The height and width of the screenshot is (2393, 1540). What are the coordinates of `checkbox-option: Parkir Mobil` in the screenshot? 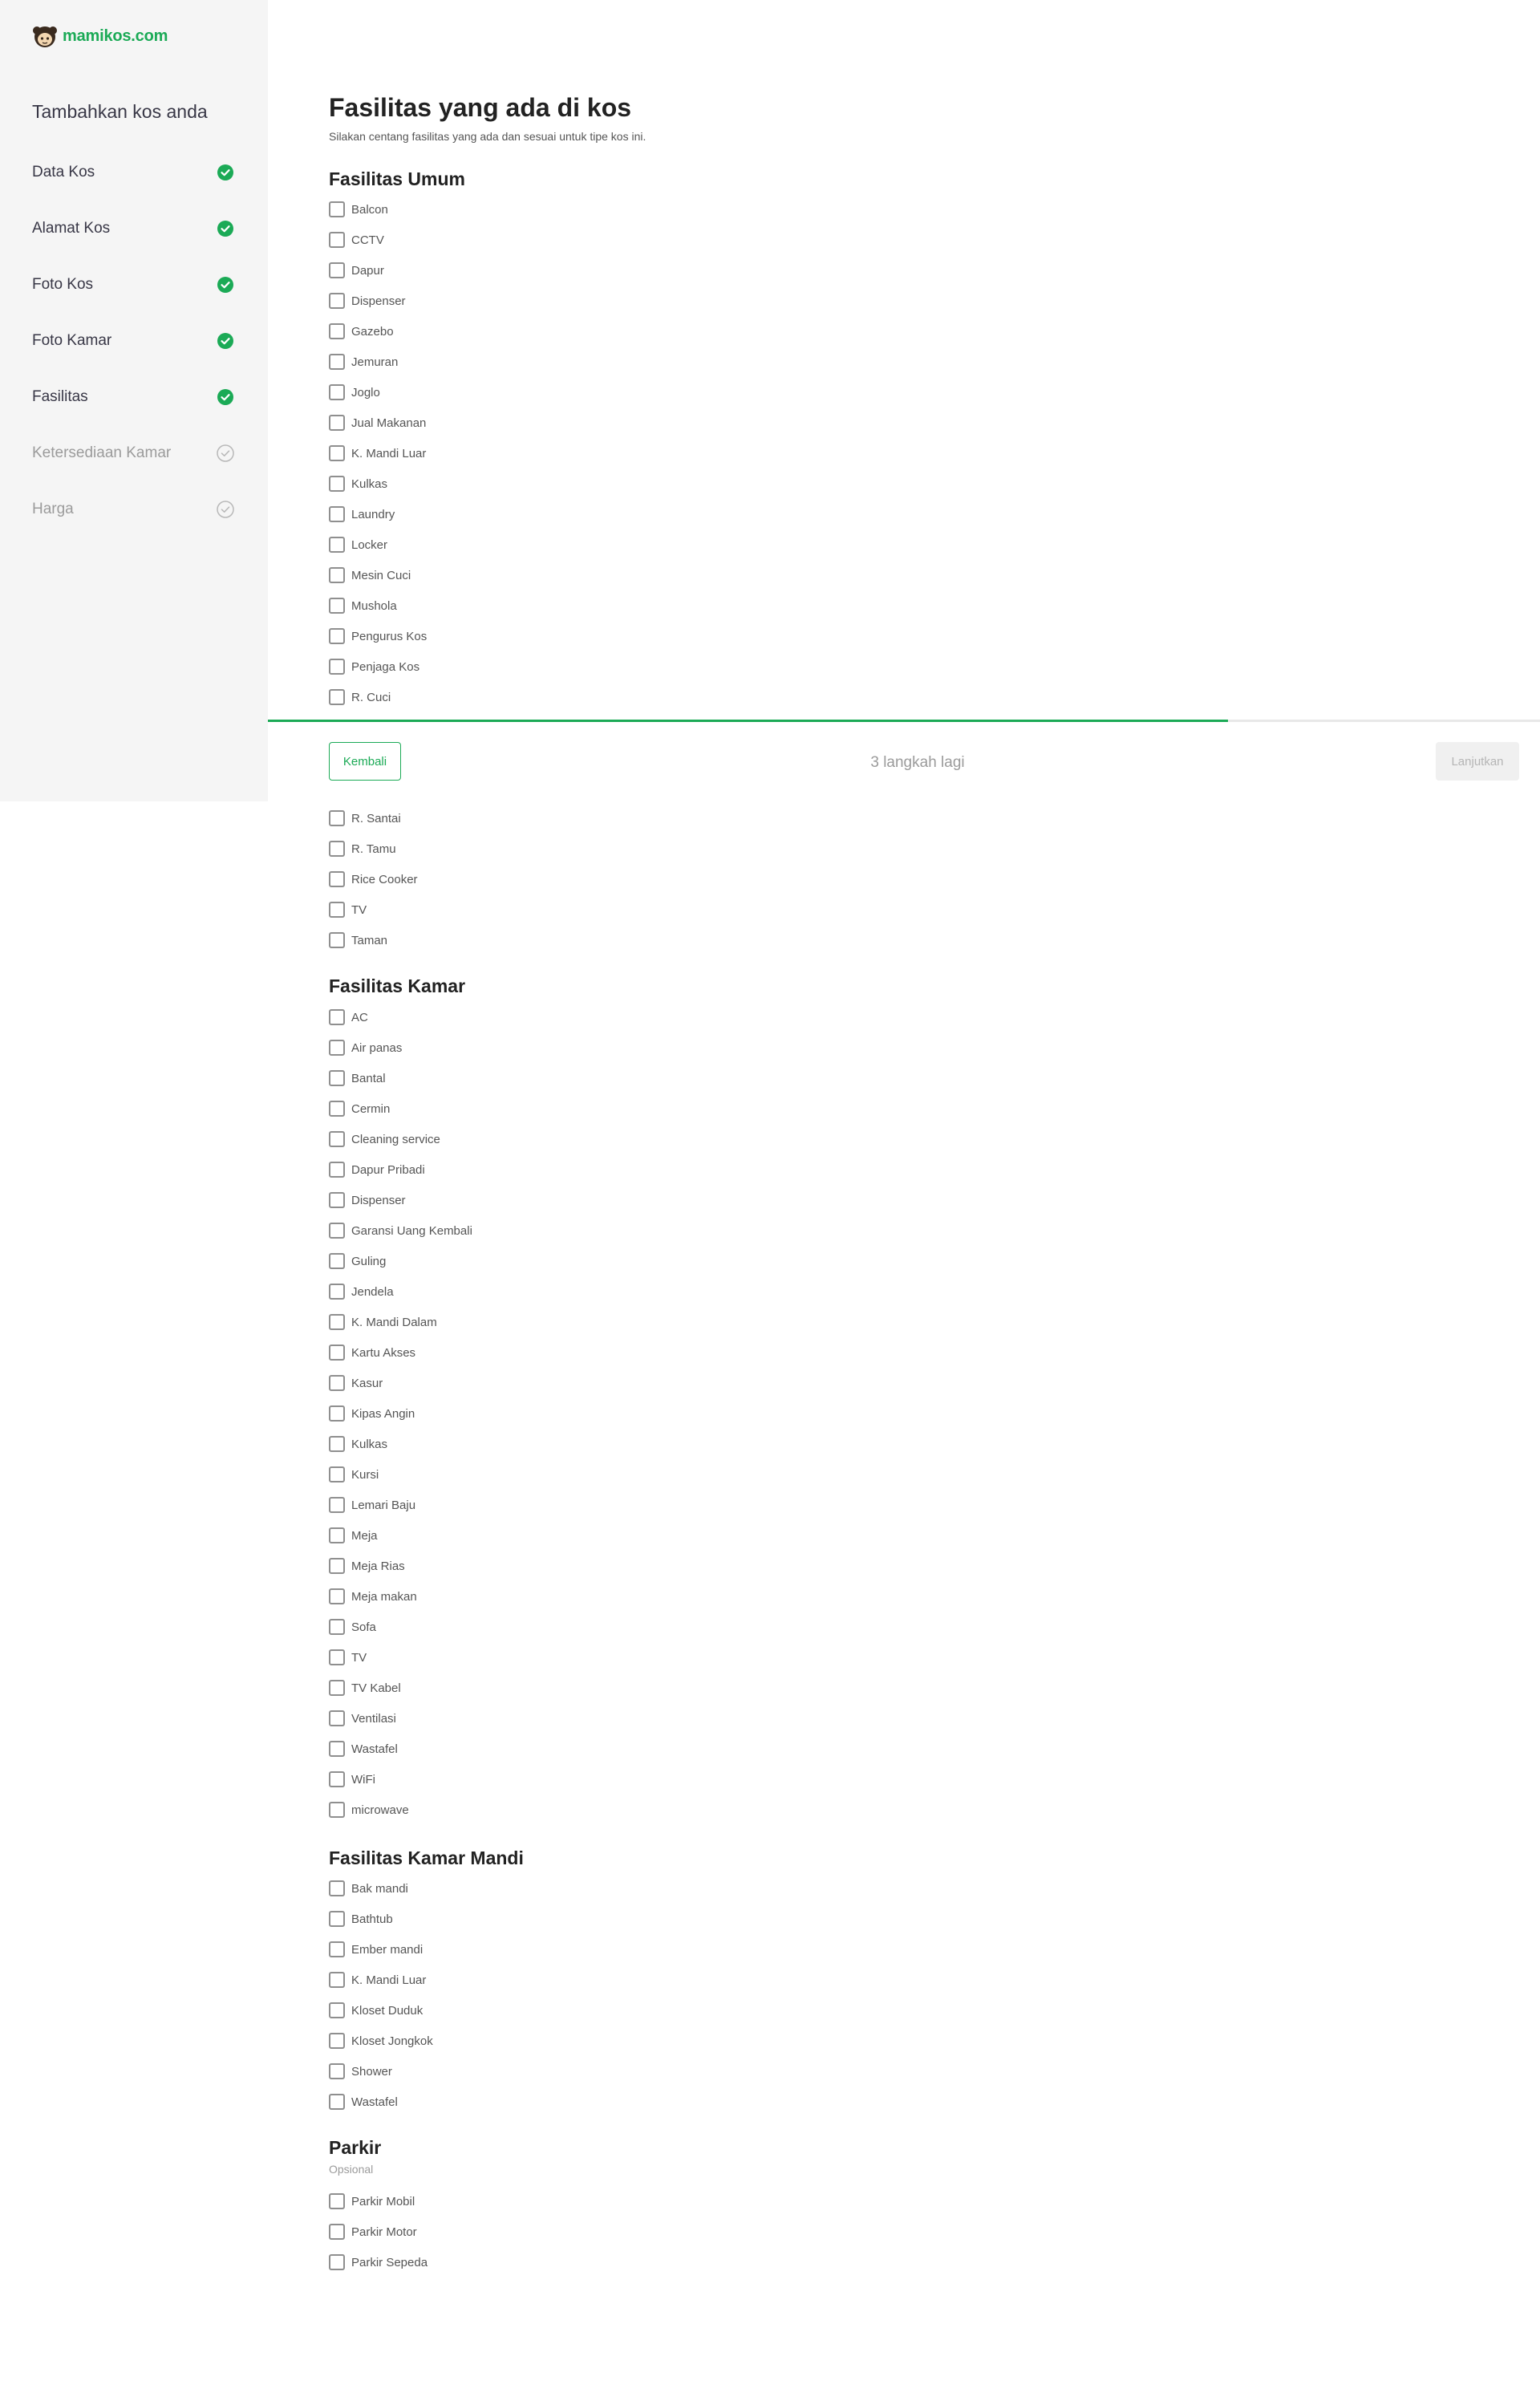 It's located at (378, 2201).